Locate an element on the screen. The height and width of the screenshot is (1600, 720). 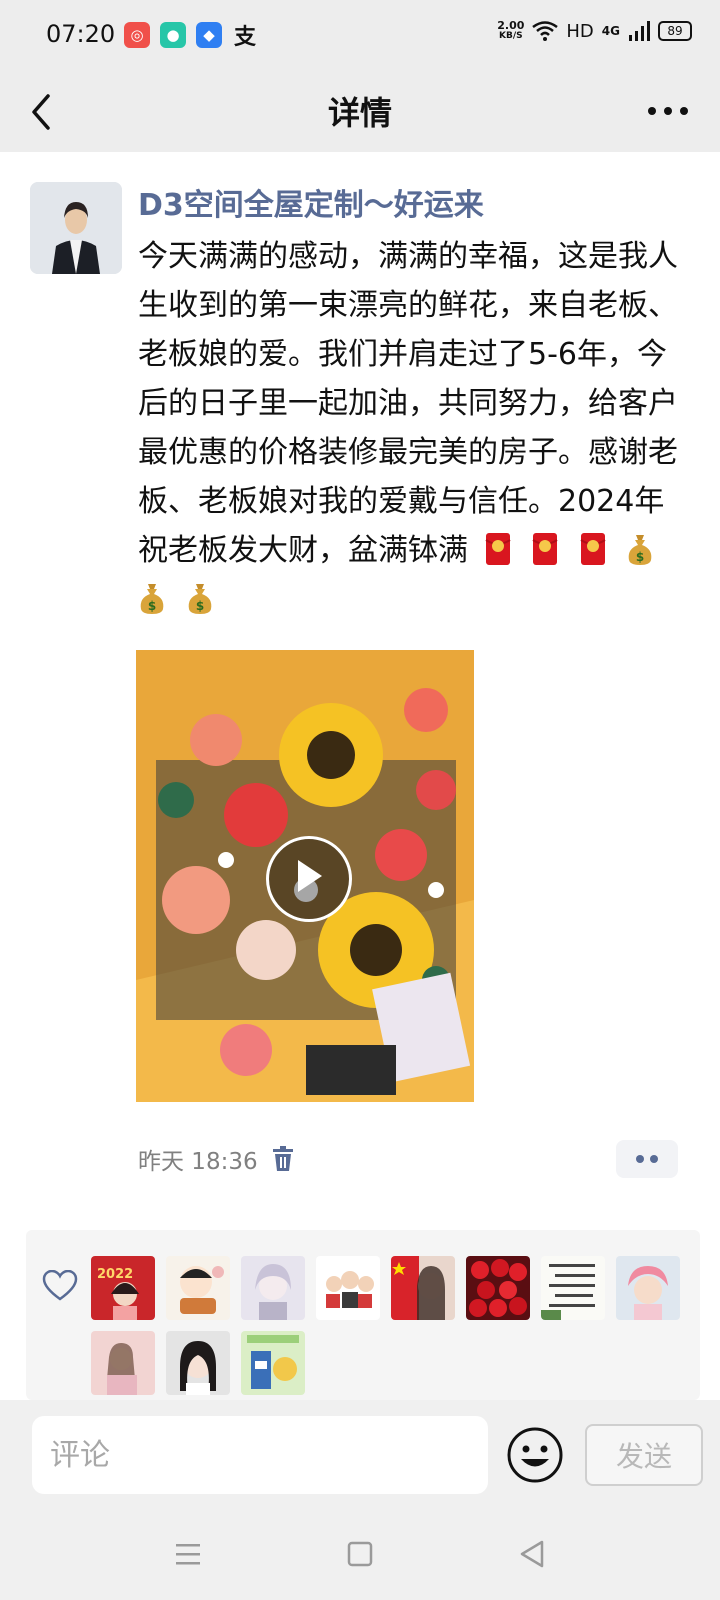
post-actions-button is located at coordinates (647, 1159).